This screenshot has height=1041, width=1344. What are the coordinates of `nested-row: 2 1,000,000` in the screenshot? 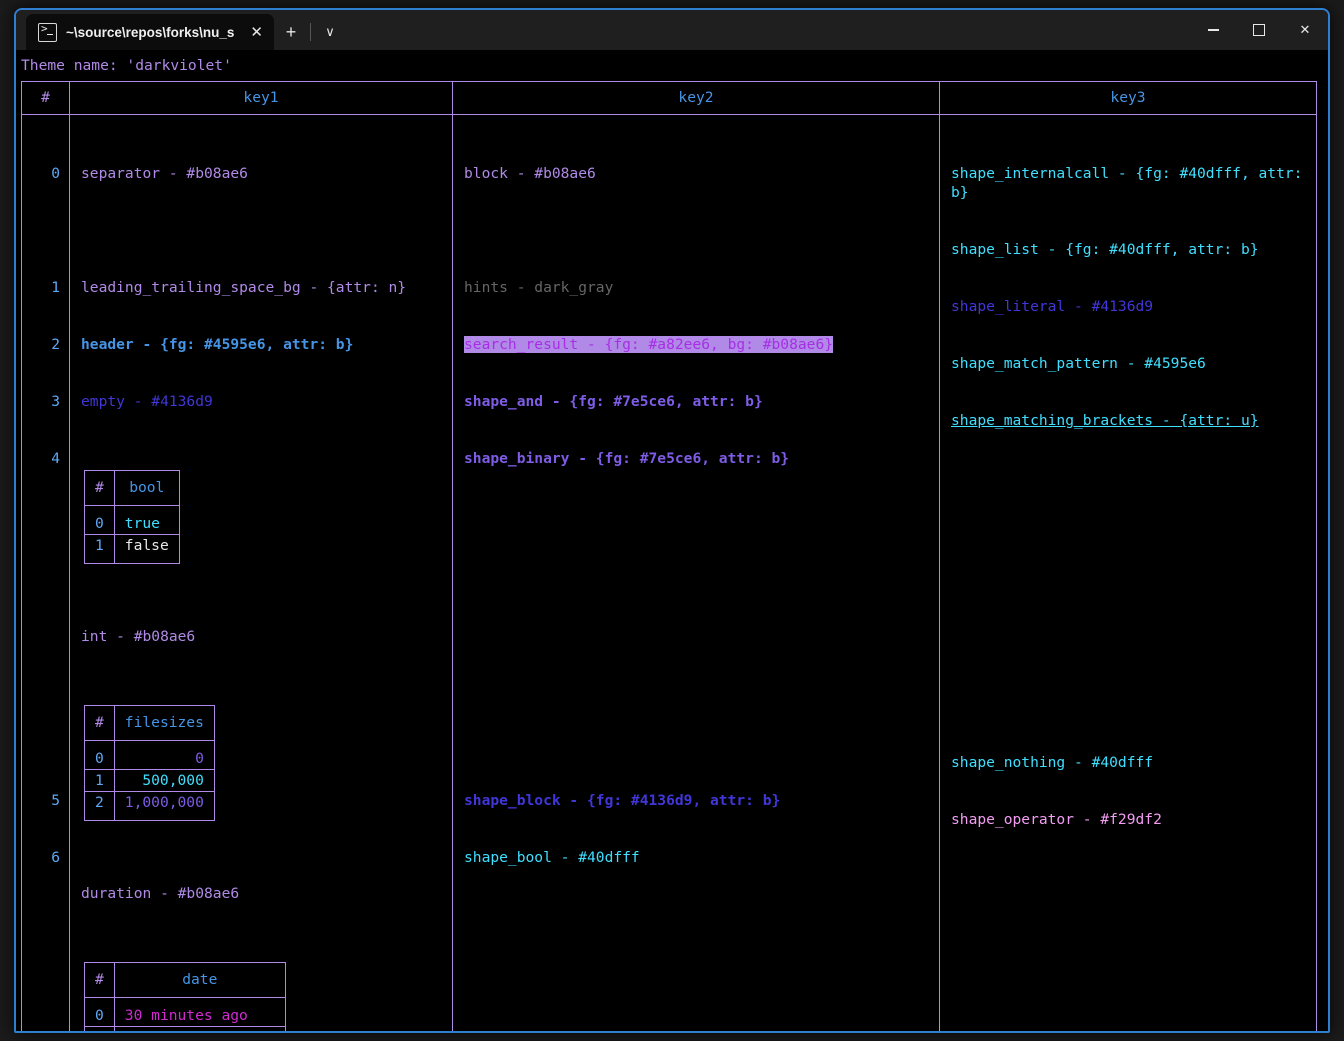 It's located at (149, 806).